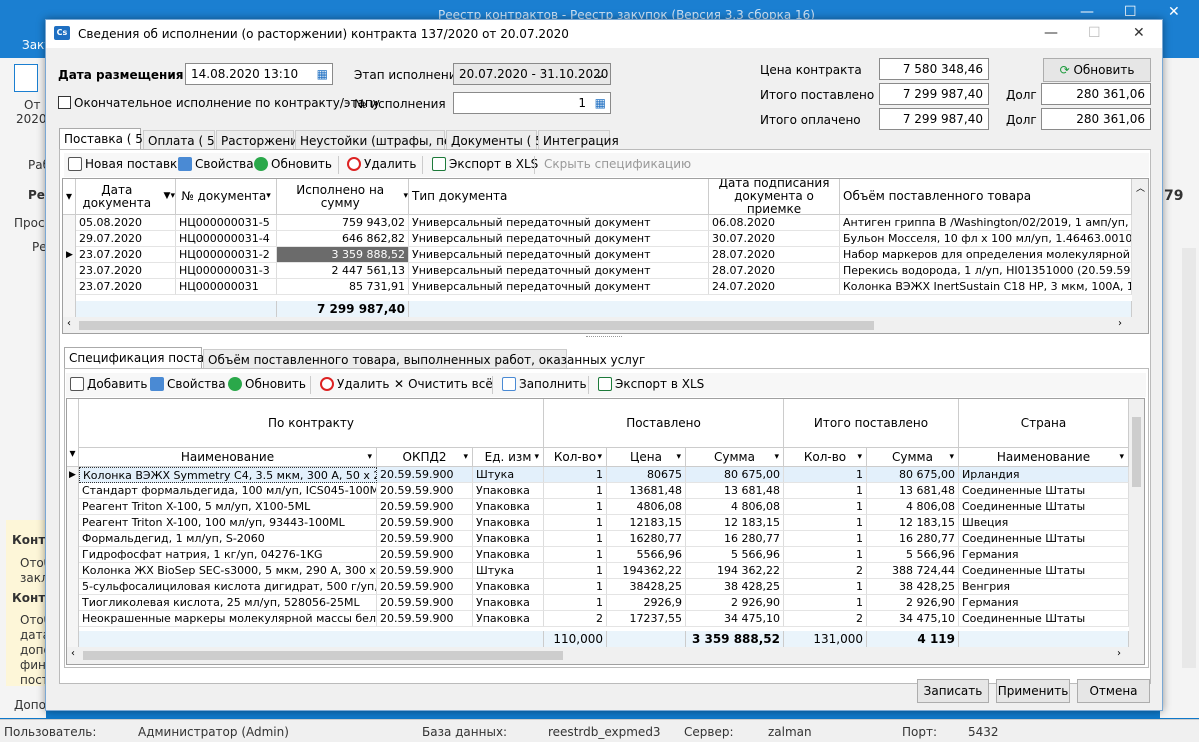 The height and width of the screenshot is (742, 1199). Describe the element at coordinates (735, 619) in the screenshot. I see `table-cell: 34 475,10` at that location.